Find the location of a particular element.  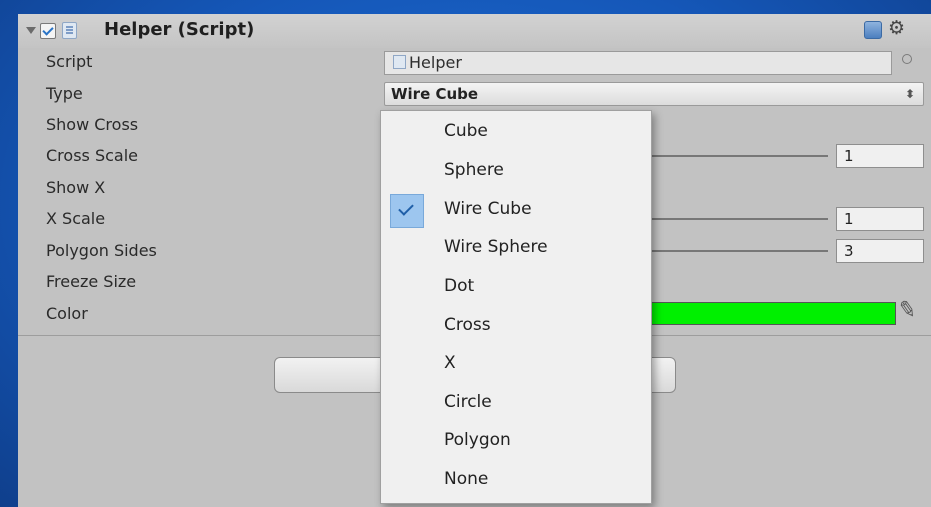

dropdown-option-circle: Circle is located at coordinates (516, 403).